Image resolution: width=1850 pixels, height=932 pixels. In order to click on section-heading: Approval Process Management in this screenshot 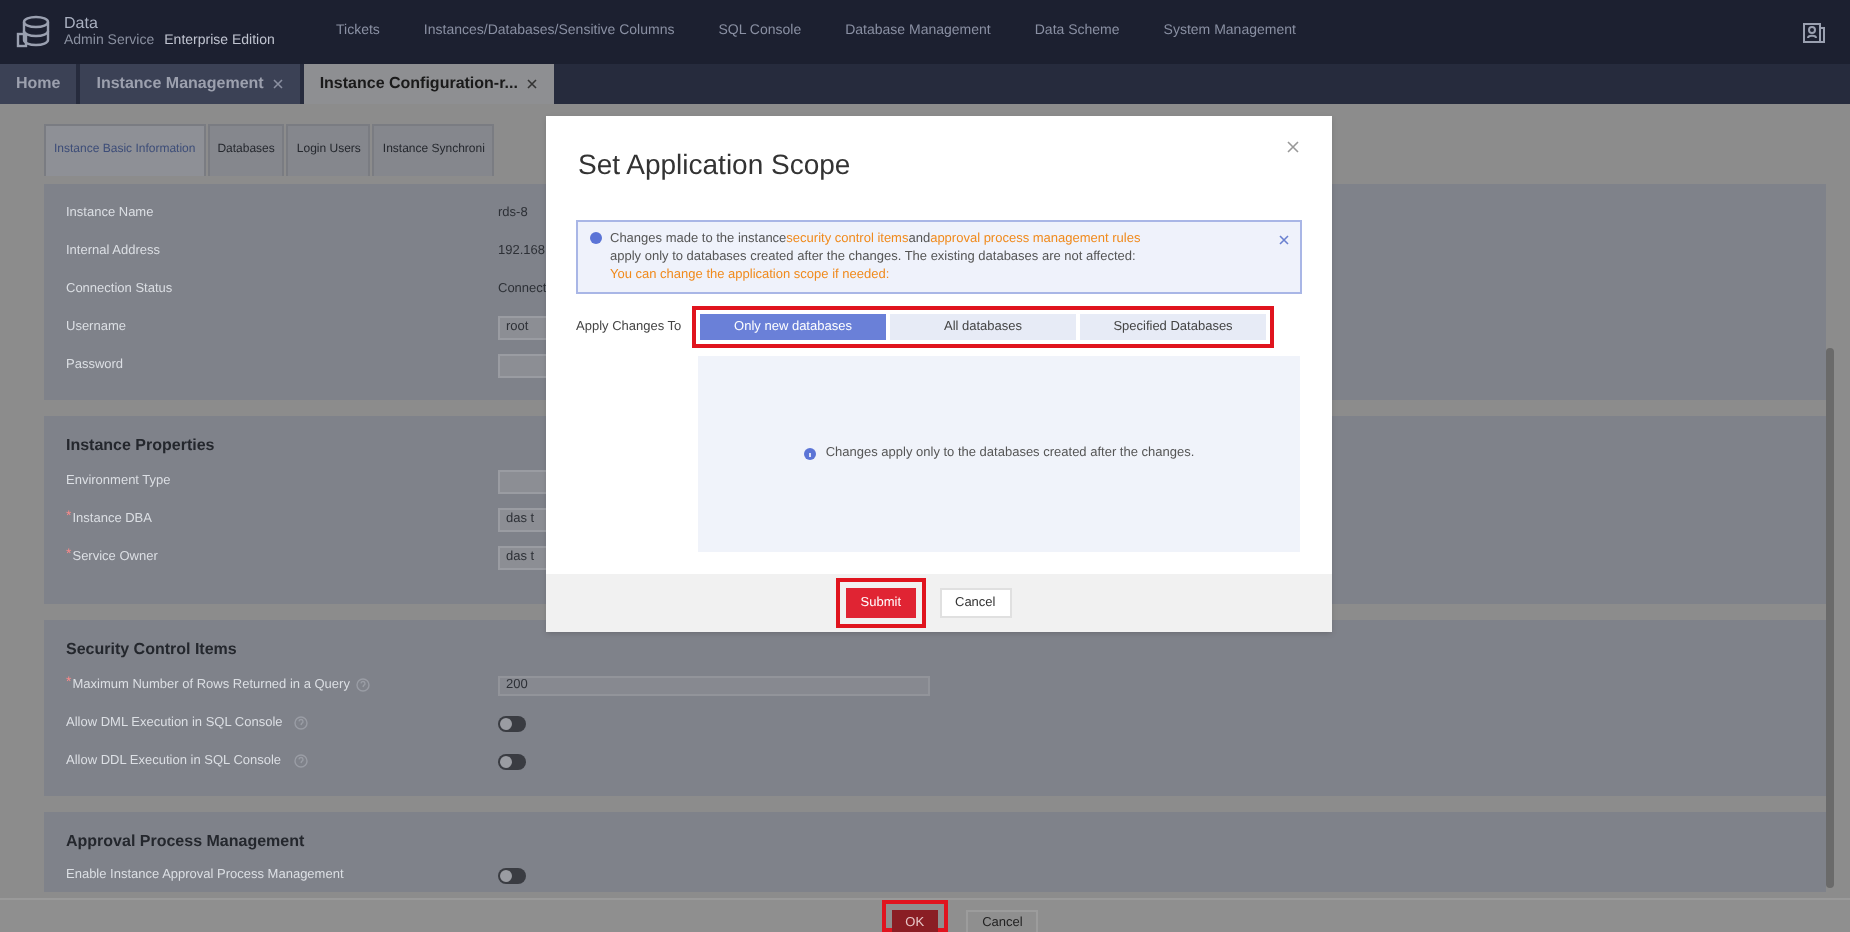, I will do `click(185, 842)`.